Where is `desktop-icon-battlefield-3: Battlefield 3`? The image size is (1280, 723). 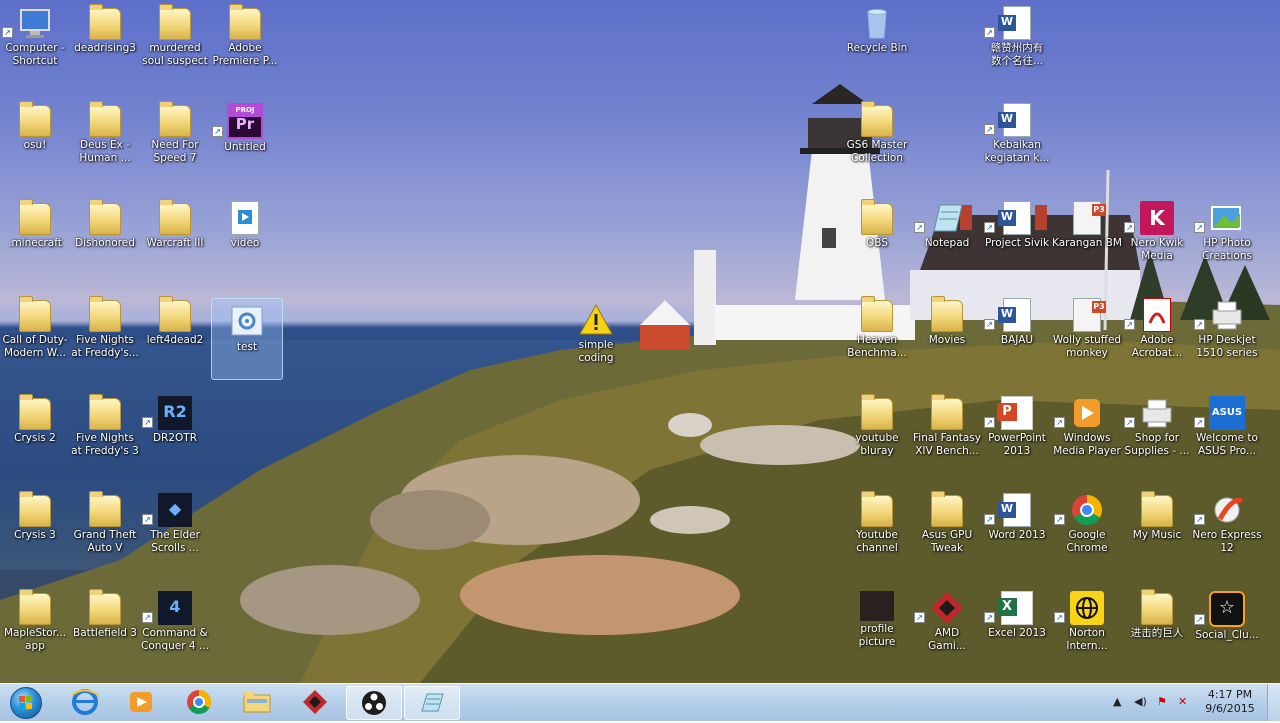 desktop-icon-battlefield-3: Battlefield 3 is located at coordinates (105, 625).